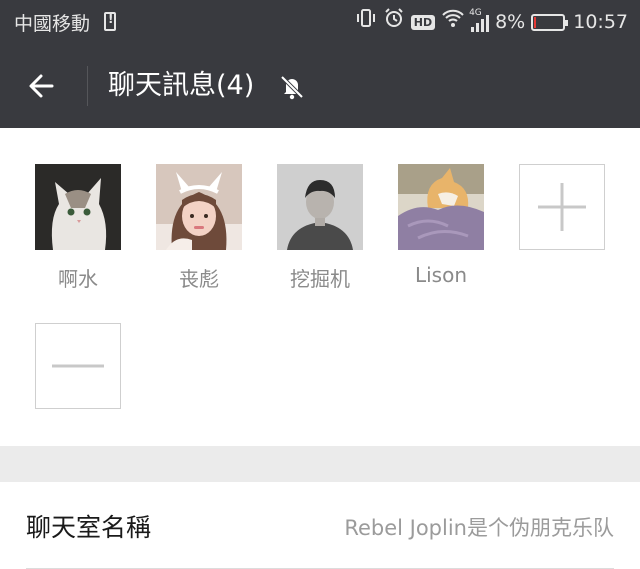 This screenshot has height=569, width=640. What do you see at coordinates (87, 86) in the screenshot?
I see `nav-divider` at bounding box center [87, 86].